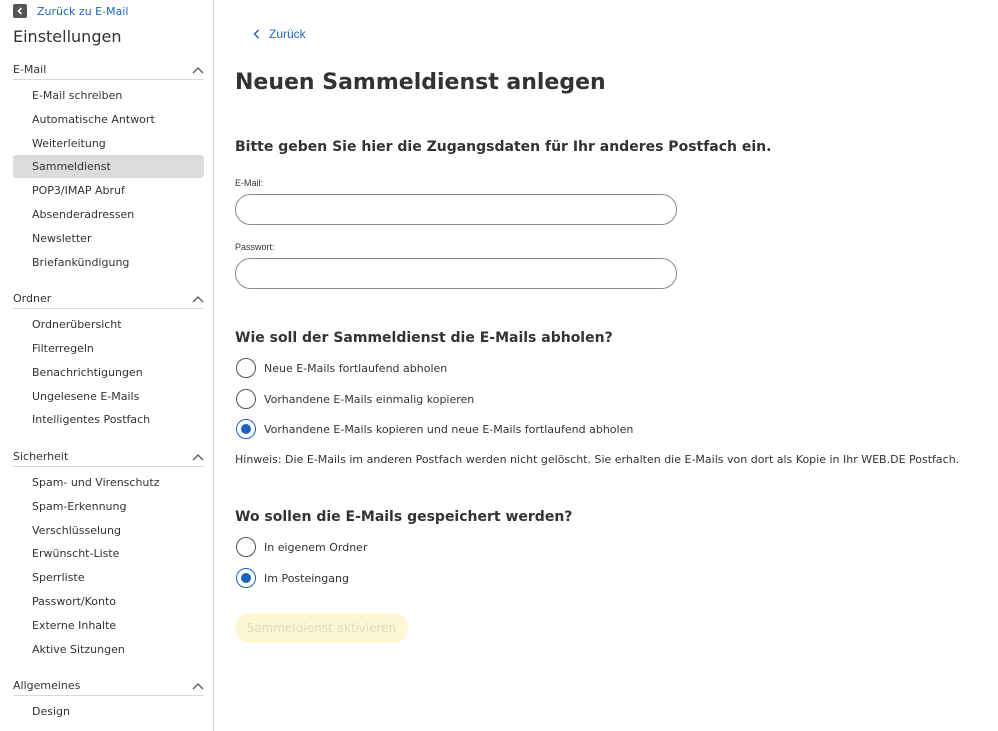  What do you see at coordinates (108, 482) in the screenshot?
I see `sidebar-item-spam-virenschutz: Spam- und Virenschutz` at bounding box center [108, 482].